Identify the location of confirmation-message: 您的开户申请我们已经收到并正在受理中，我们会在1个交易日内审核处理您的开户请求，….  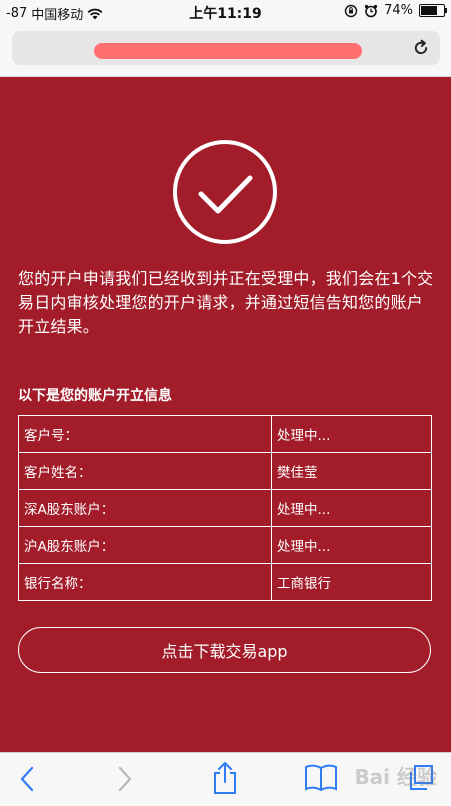
(226, 302).